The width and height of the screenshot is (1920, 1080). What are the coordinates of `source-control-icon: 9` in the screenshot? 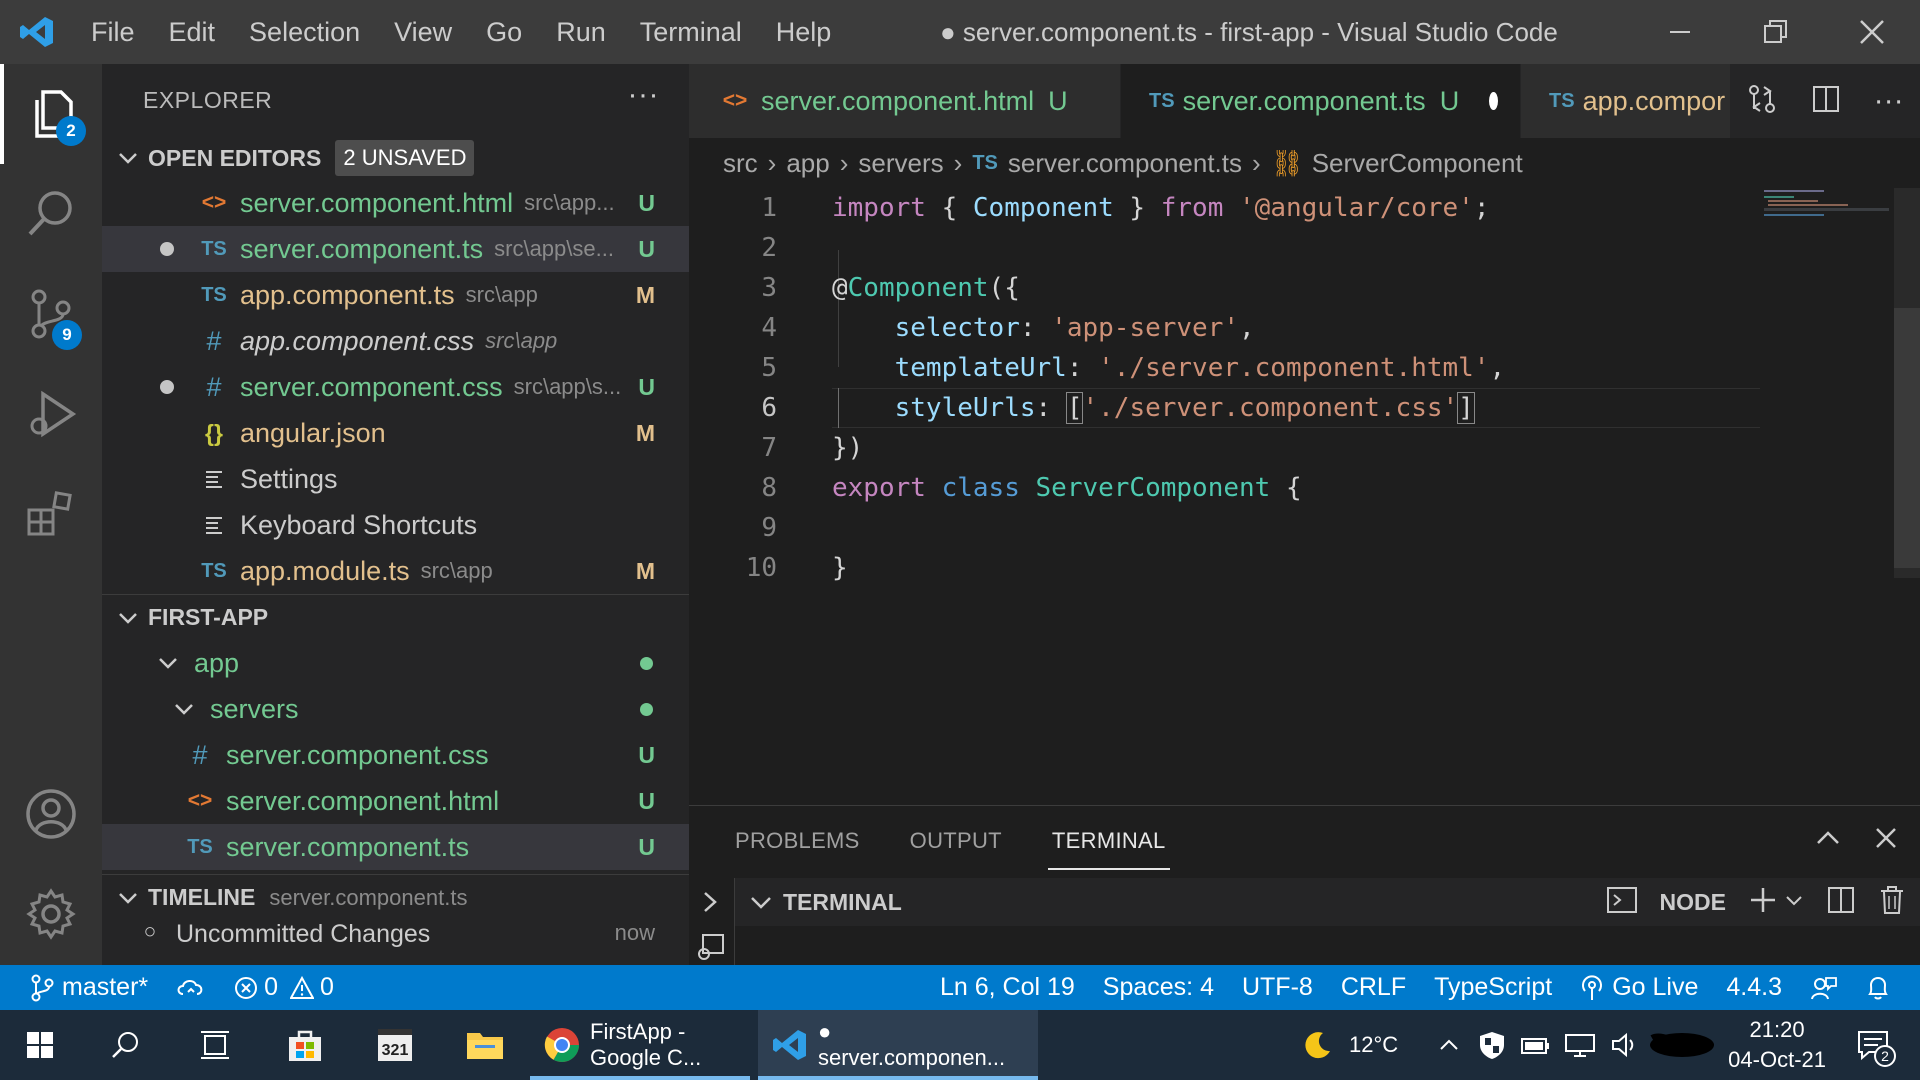 It's located at (51, 314).